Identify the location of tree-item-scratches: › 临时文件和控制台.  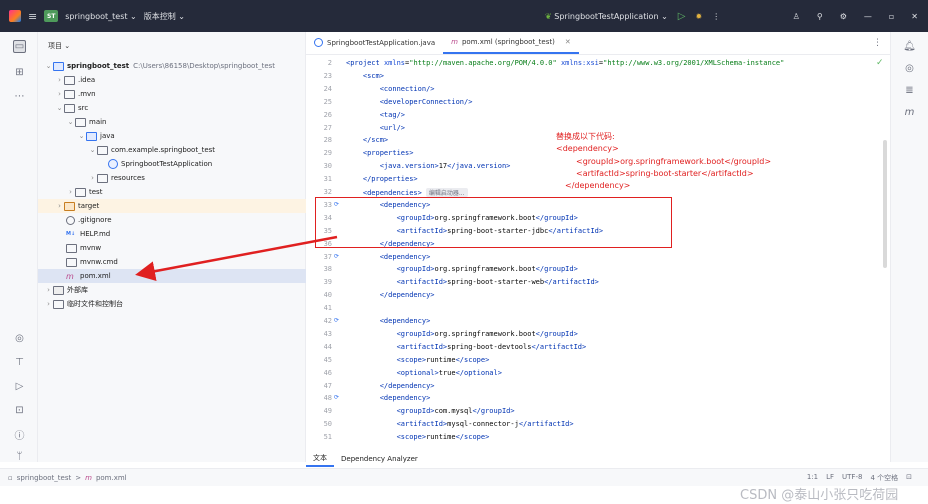
(172, 304).